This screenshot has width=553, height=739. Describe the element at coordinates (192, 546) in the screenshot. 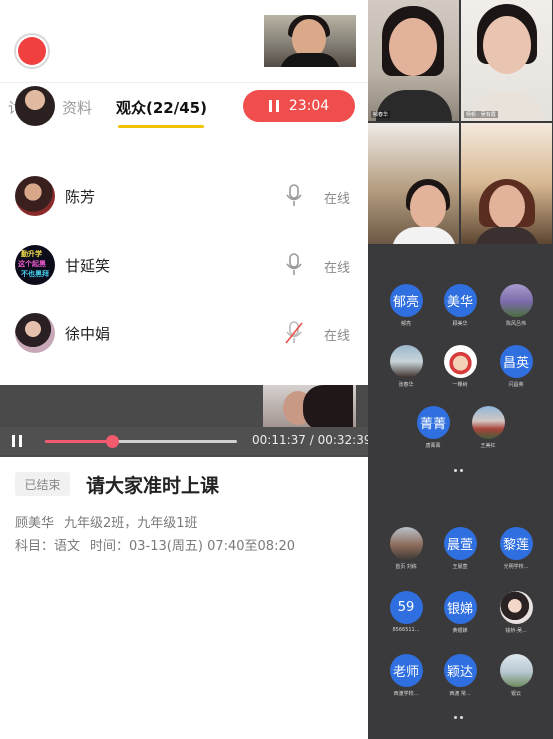

I see `schedule-time: 时间：03-13(周五) 07:40至08:20` at that location.